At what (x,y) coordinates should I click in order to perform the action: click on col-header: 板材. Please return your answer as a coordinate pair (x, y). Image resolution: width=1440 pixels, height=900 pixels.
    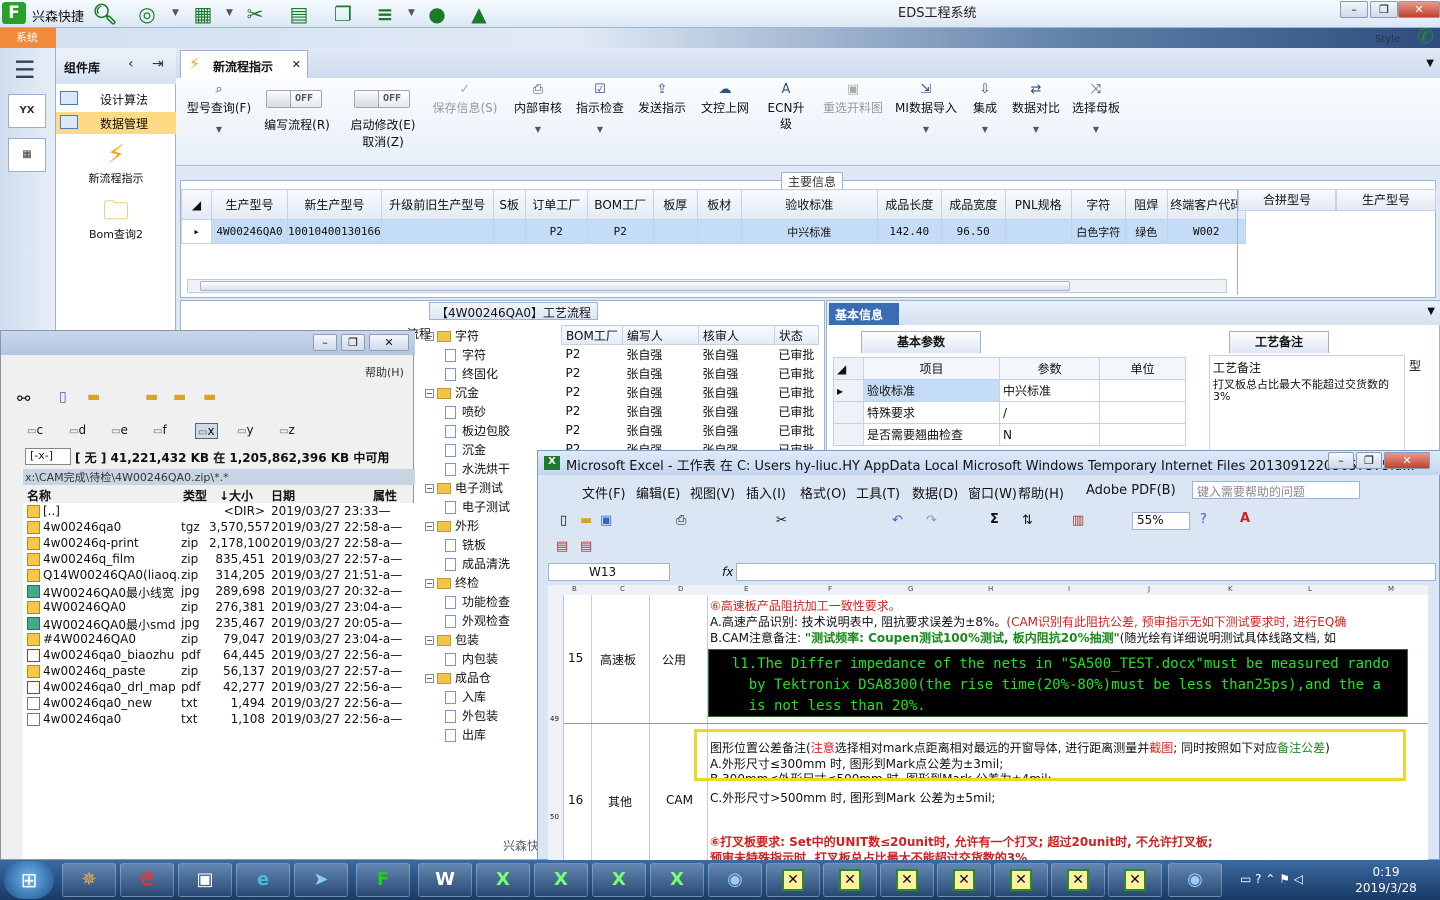
    Looking at the image, I should click on (719, 204).